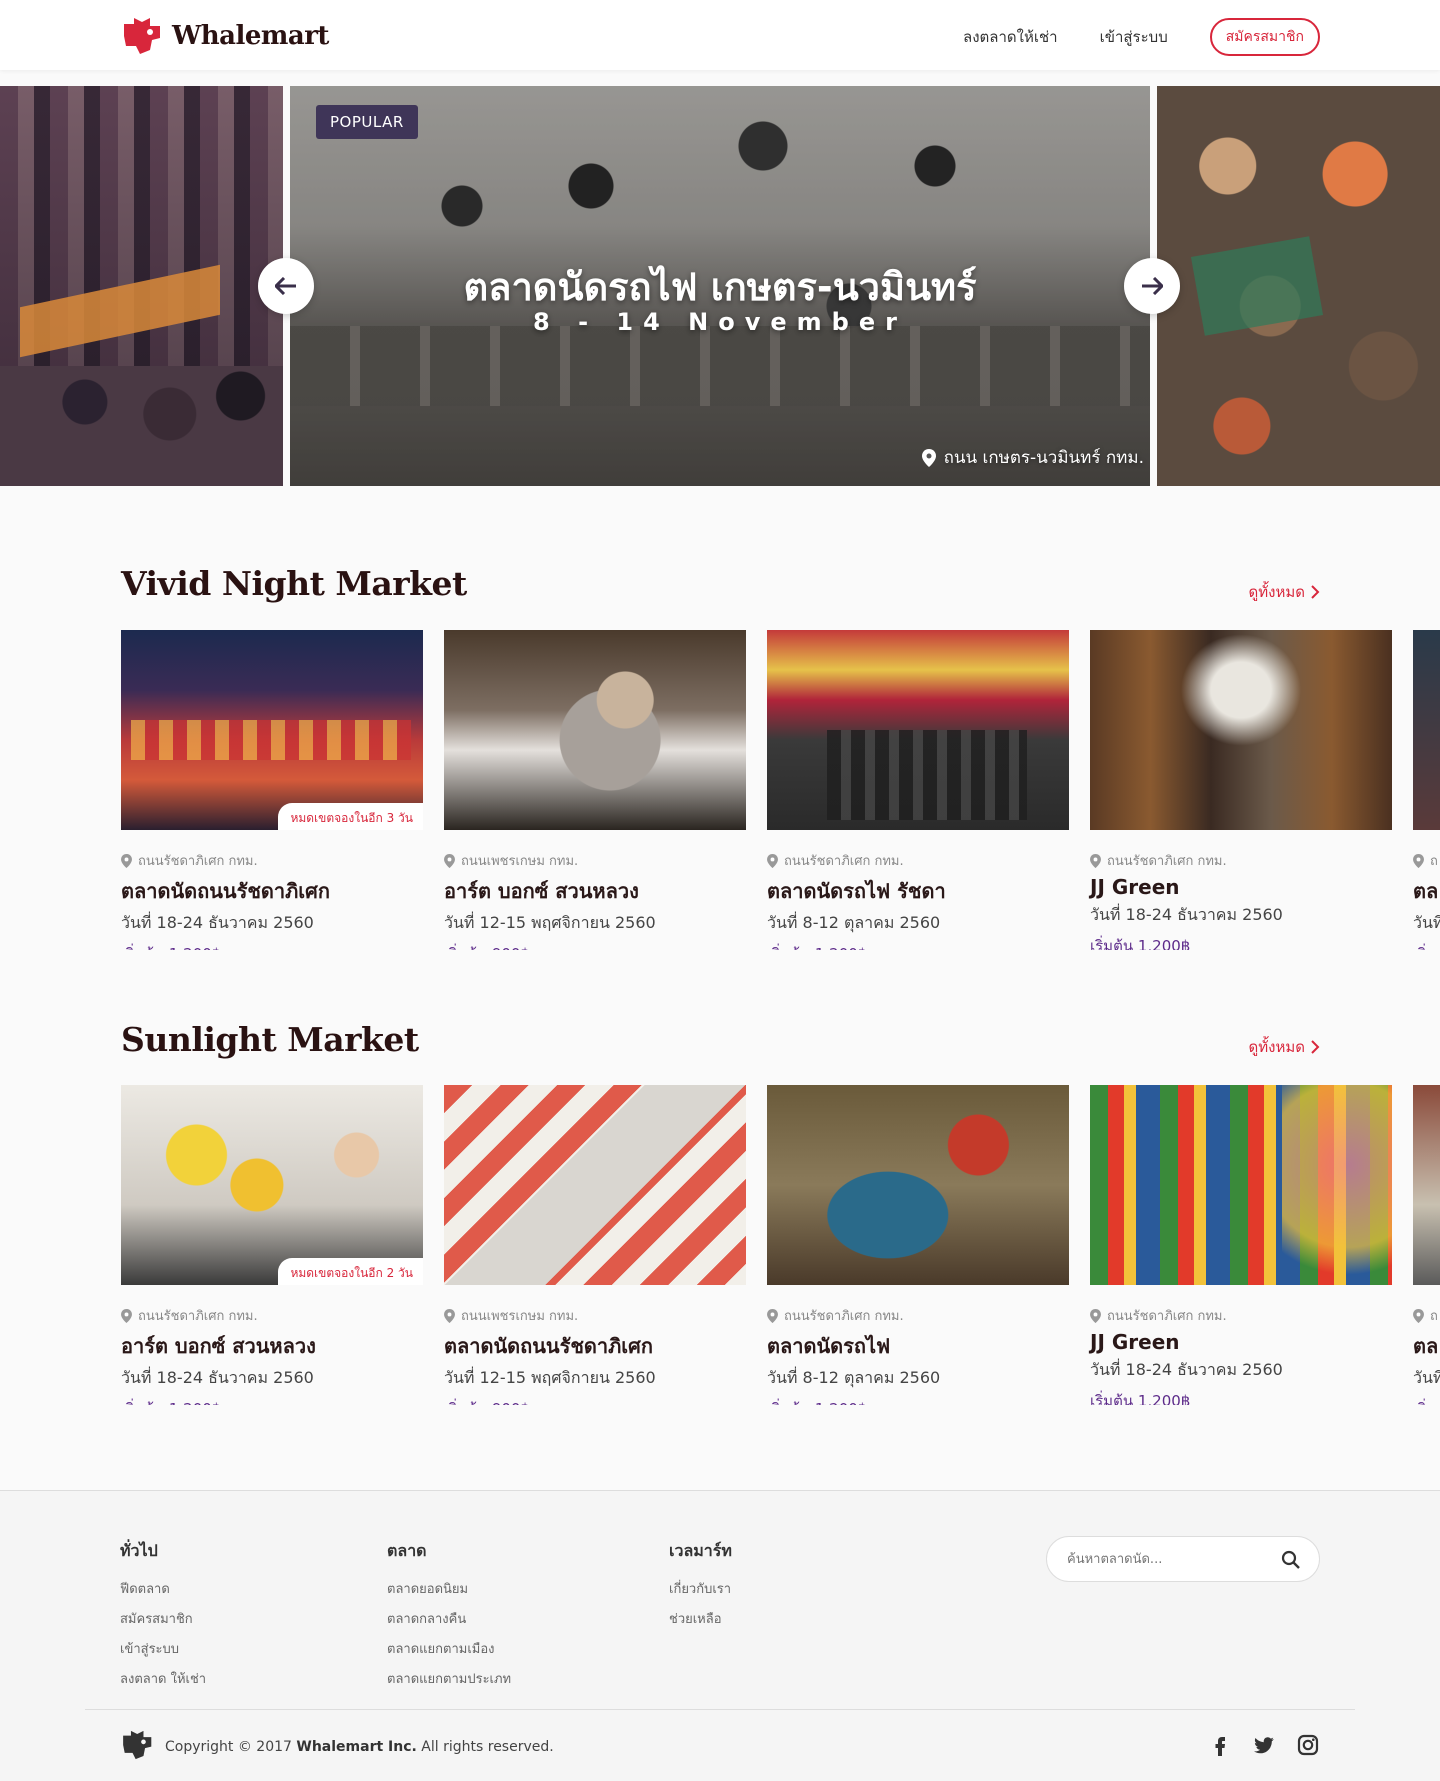  I want to click on footer-link: ตลาดกลางคืน, so click(449, 1618).